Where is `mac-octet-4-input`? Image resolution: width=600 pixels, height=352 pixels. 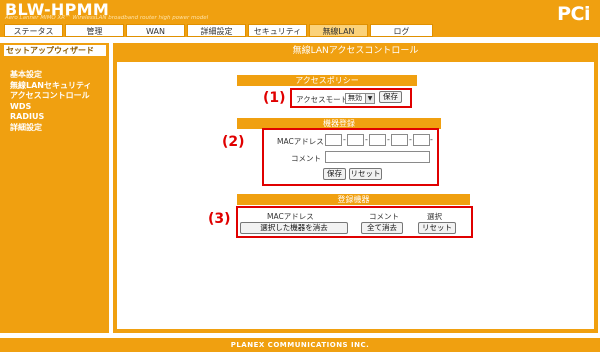 mac-octet-4-input is located at coordinates (399, 140).